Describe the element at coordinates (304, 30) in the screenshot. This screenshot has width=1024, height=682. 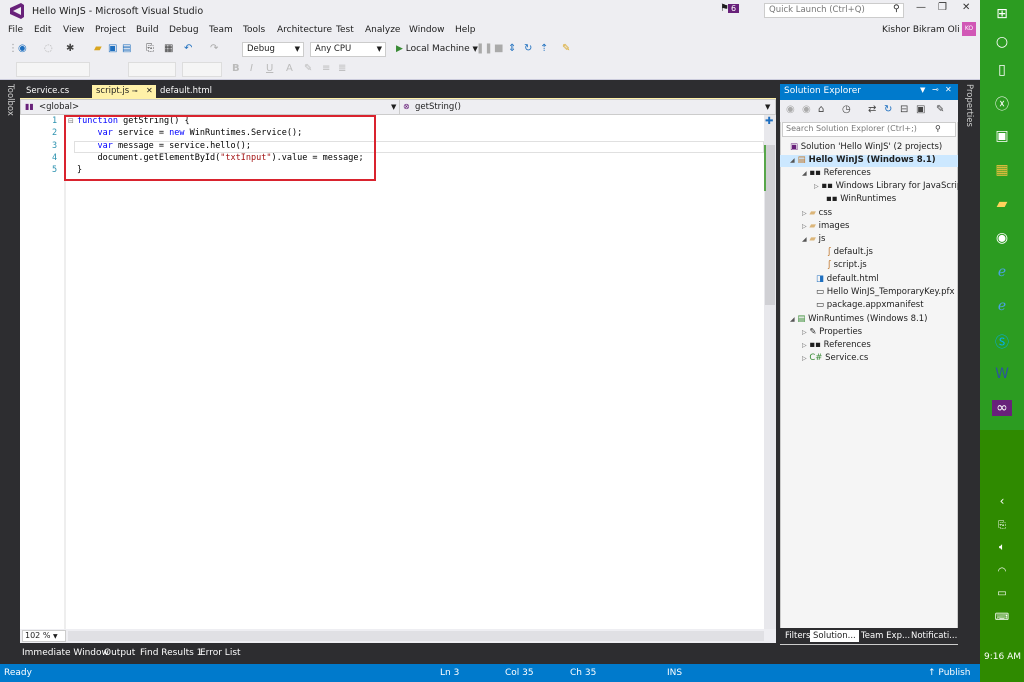
I see `menu-architecture: Architecture` at that location.